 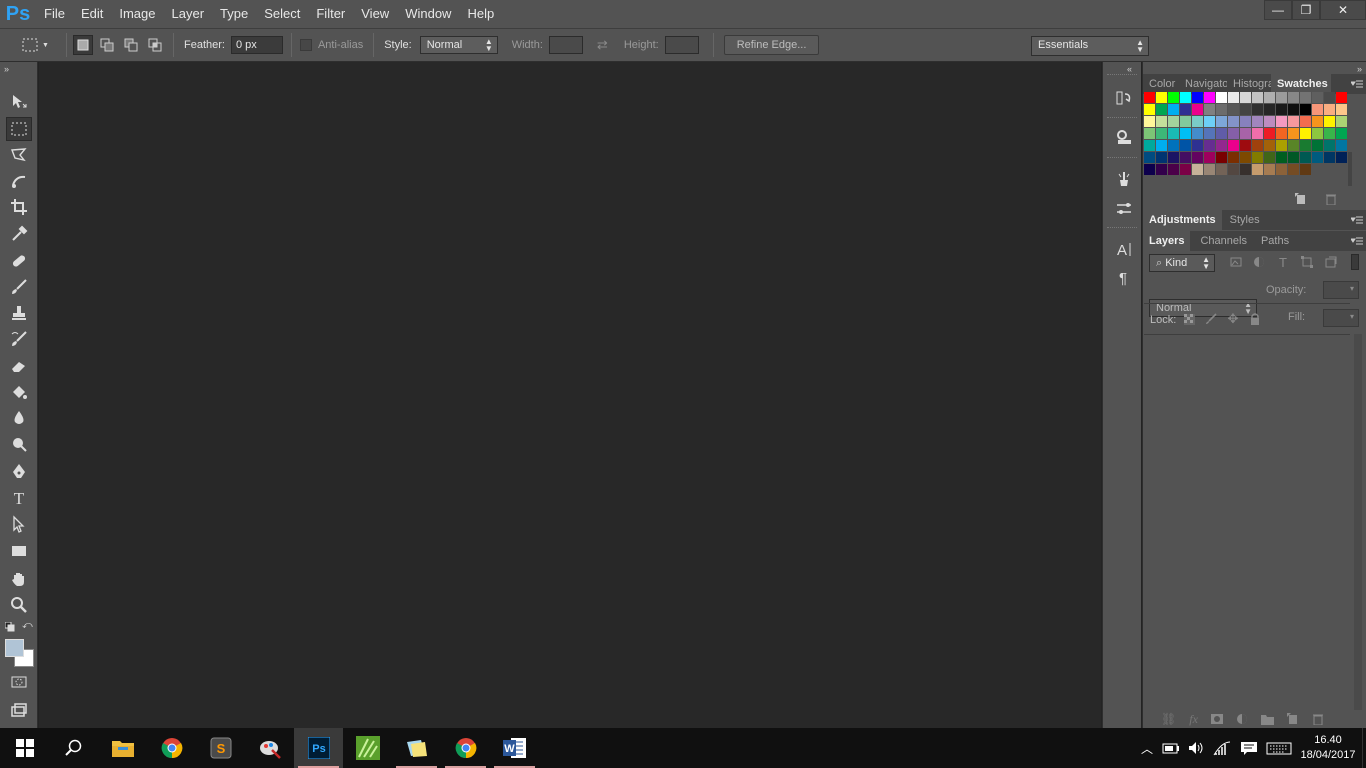 I want to click on menu-file: File, so click(x=54, y=14).